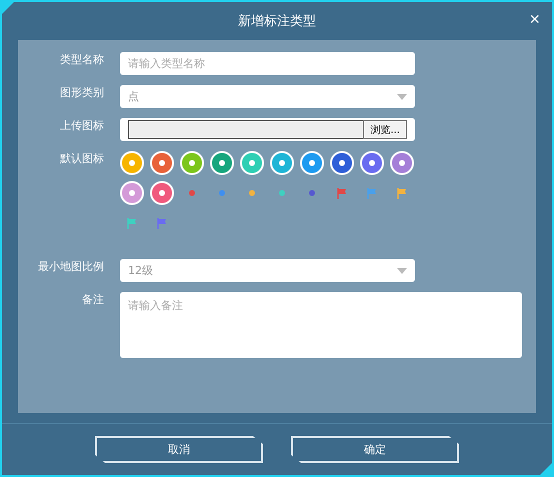  What do you see at coordinates (81, 60) in the screenshot?
I see `field-label: 类型名称` at bounding box center [81, 60].